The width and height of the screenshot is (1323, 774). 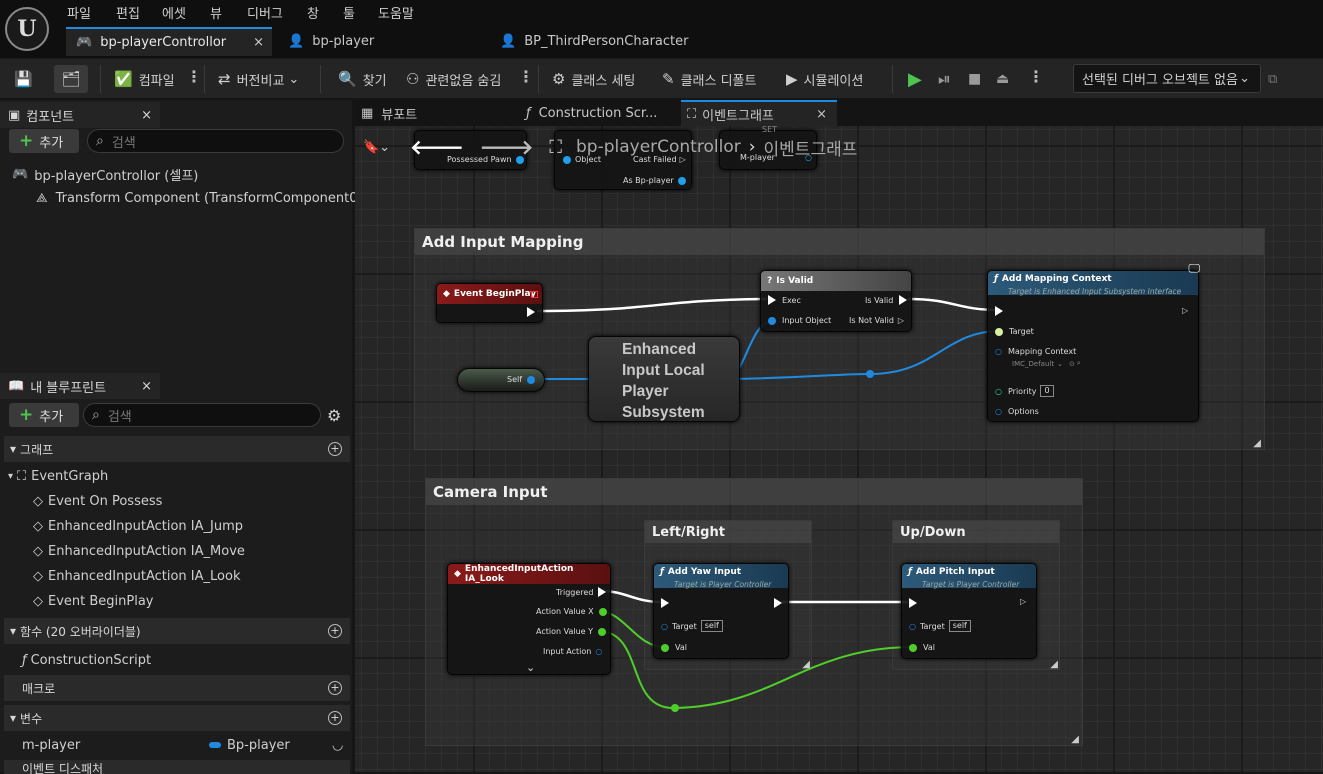 What do you see at coordinates (396, 12) in the screenshot?
I see `menu-help: 도움말` at bounding box center [396, 12].